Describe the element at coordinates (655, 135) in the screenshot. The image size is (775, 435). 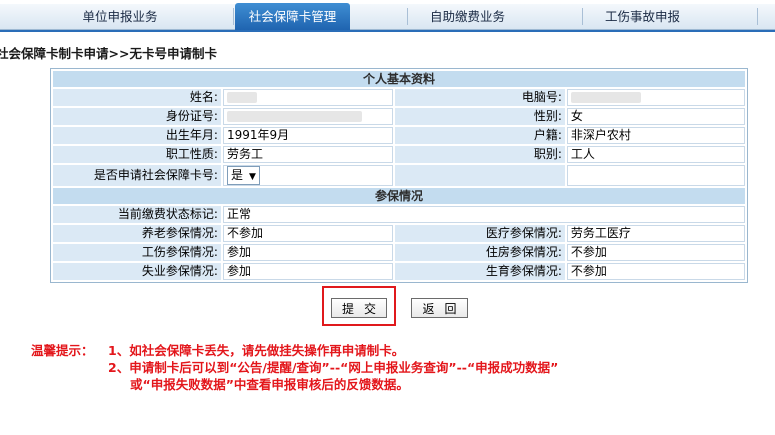
I see `household-value: 非深户农村` at that location.